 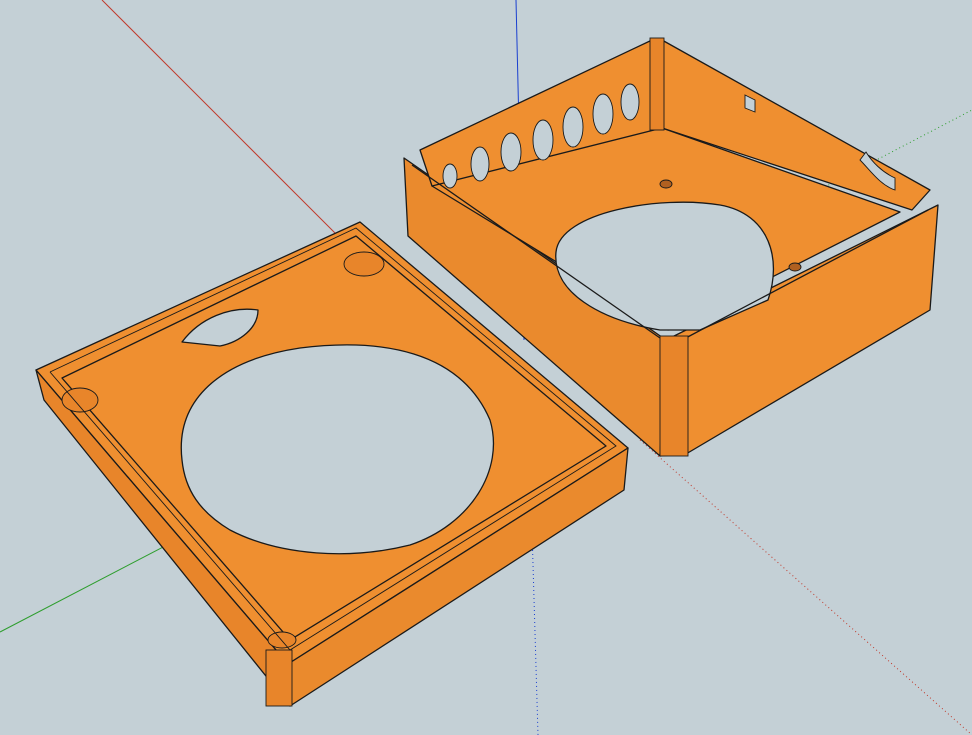 I want to click on lid-corner-post, so click(x=279, y=678).